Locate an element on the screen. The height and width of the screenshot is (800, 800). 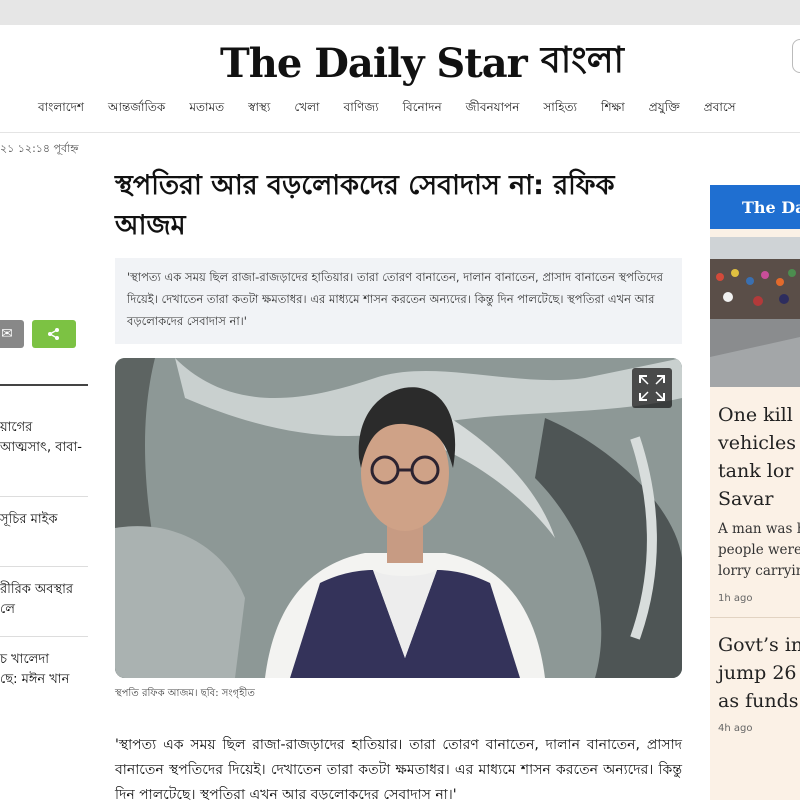
crowd-image is located at coordinates (755, 312).